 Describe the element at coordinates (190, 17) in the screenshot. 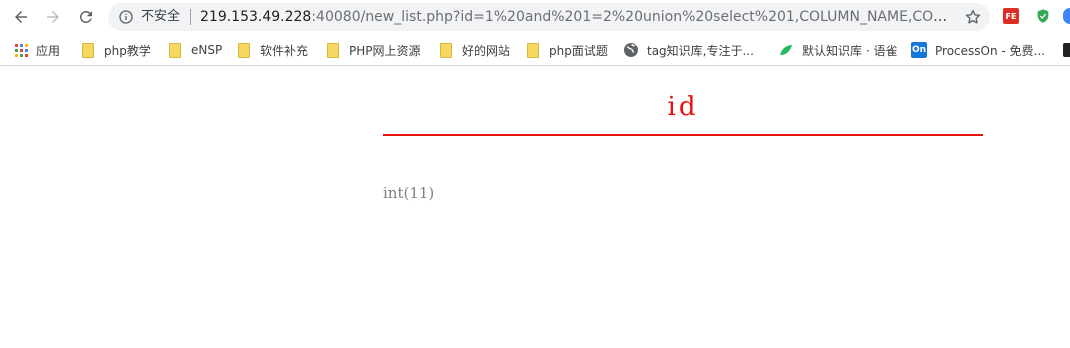

I see `omnibox-divider` at that location.